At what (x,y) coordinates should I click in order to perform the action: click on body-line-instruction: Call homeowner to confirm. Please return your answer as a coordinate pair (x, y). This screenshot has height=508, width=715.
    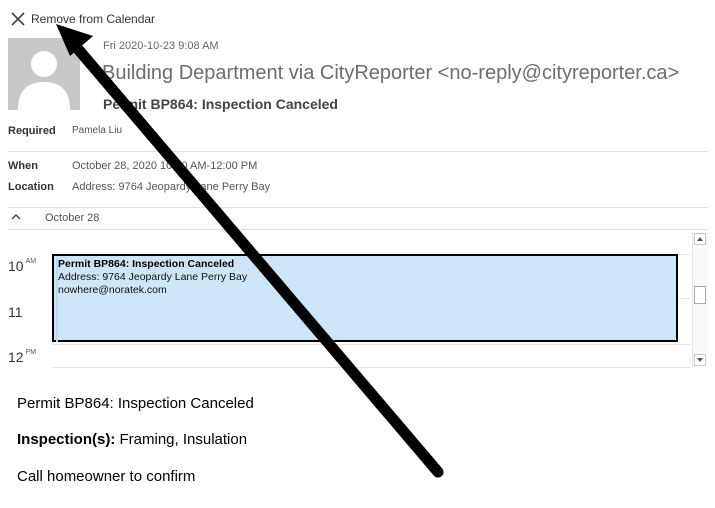
    Looking at the image, I should click on (106, 476).